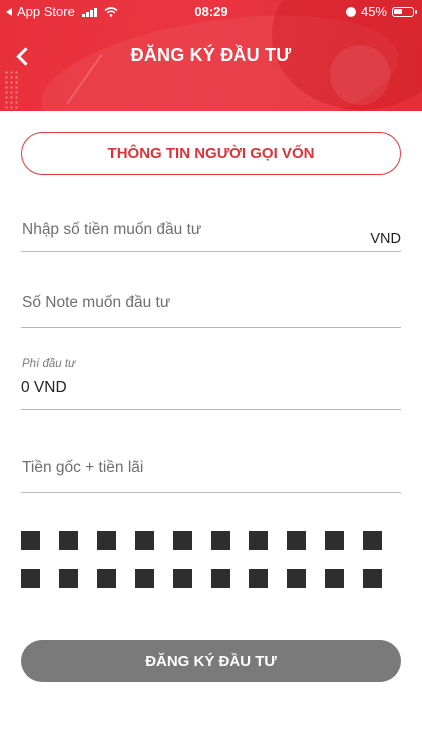  I want to click on lender-info-button: THÔNG TIN NGƯỜI GỌI VỐN, so click(211, 153).